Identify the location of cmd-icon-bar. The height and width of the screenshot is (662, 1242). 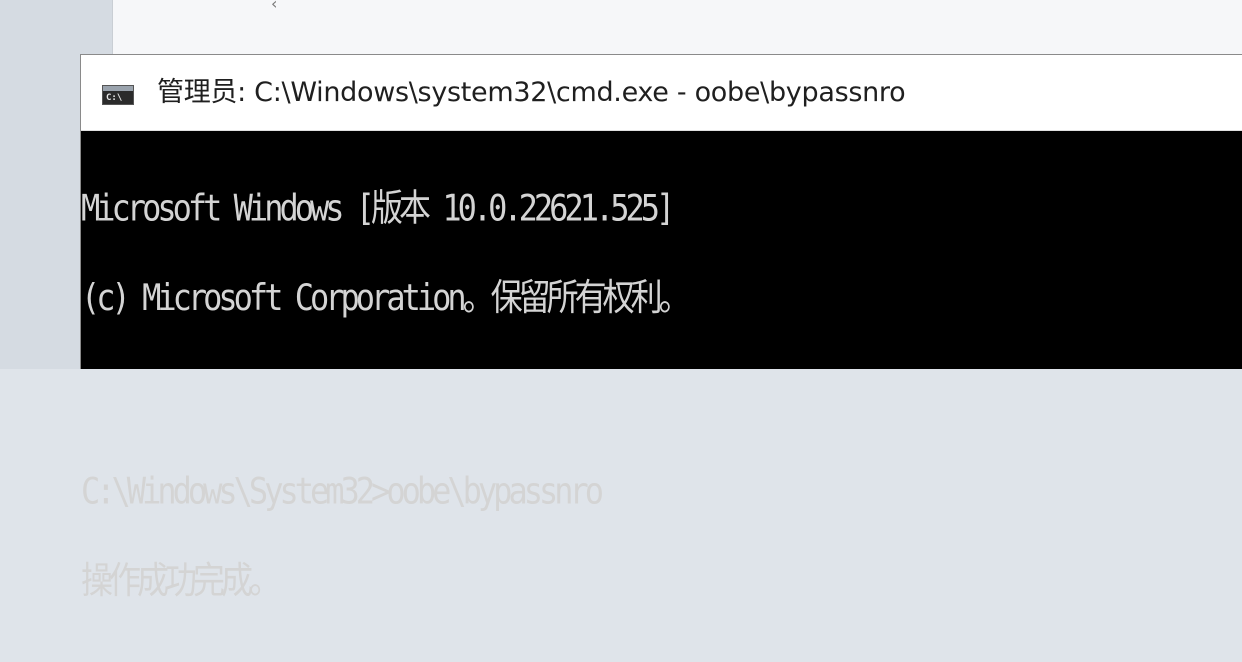
(118, 88).